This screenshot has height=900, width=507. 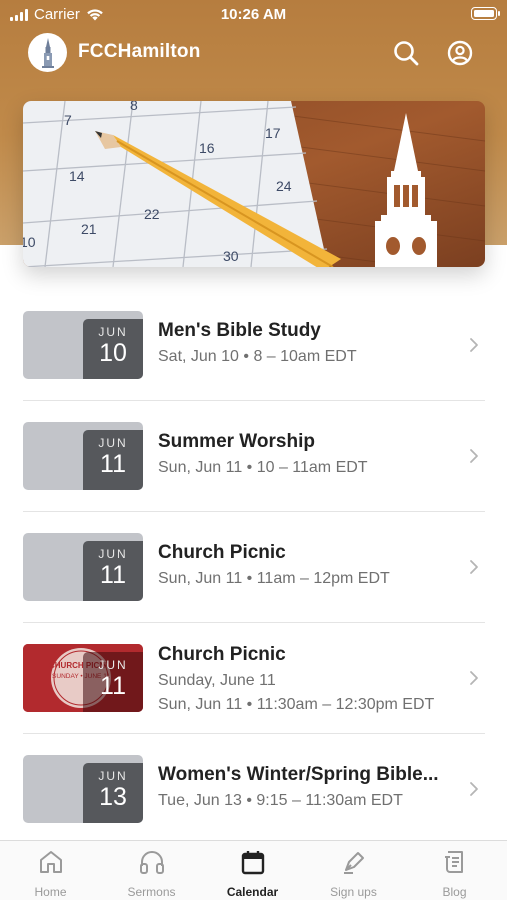 I want to click on event-day: 13, so click(x=113, y=797).